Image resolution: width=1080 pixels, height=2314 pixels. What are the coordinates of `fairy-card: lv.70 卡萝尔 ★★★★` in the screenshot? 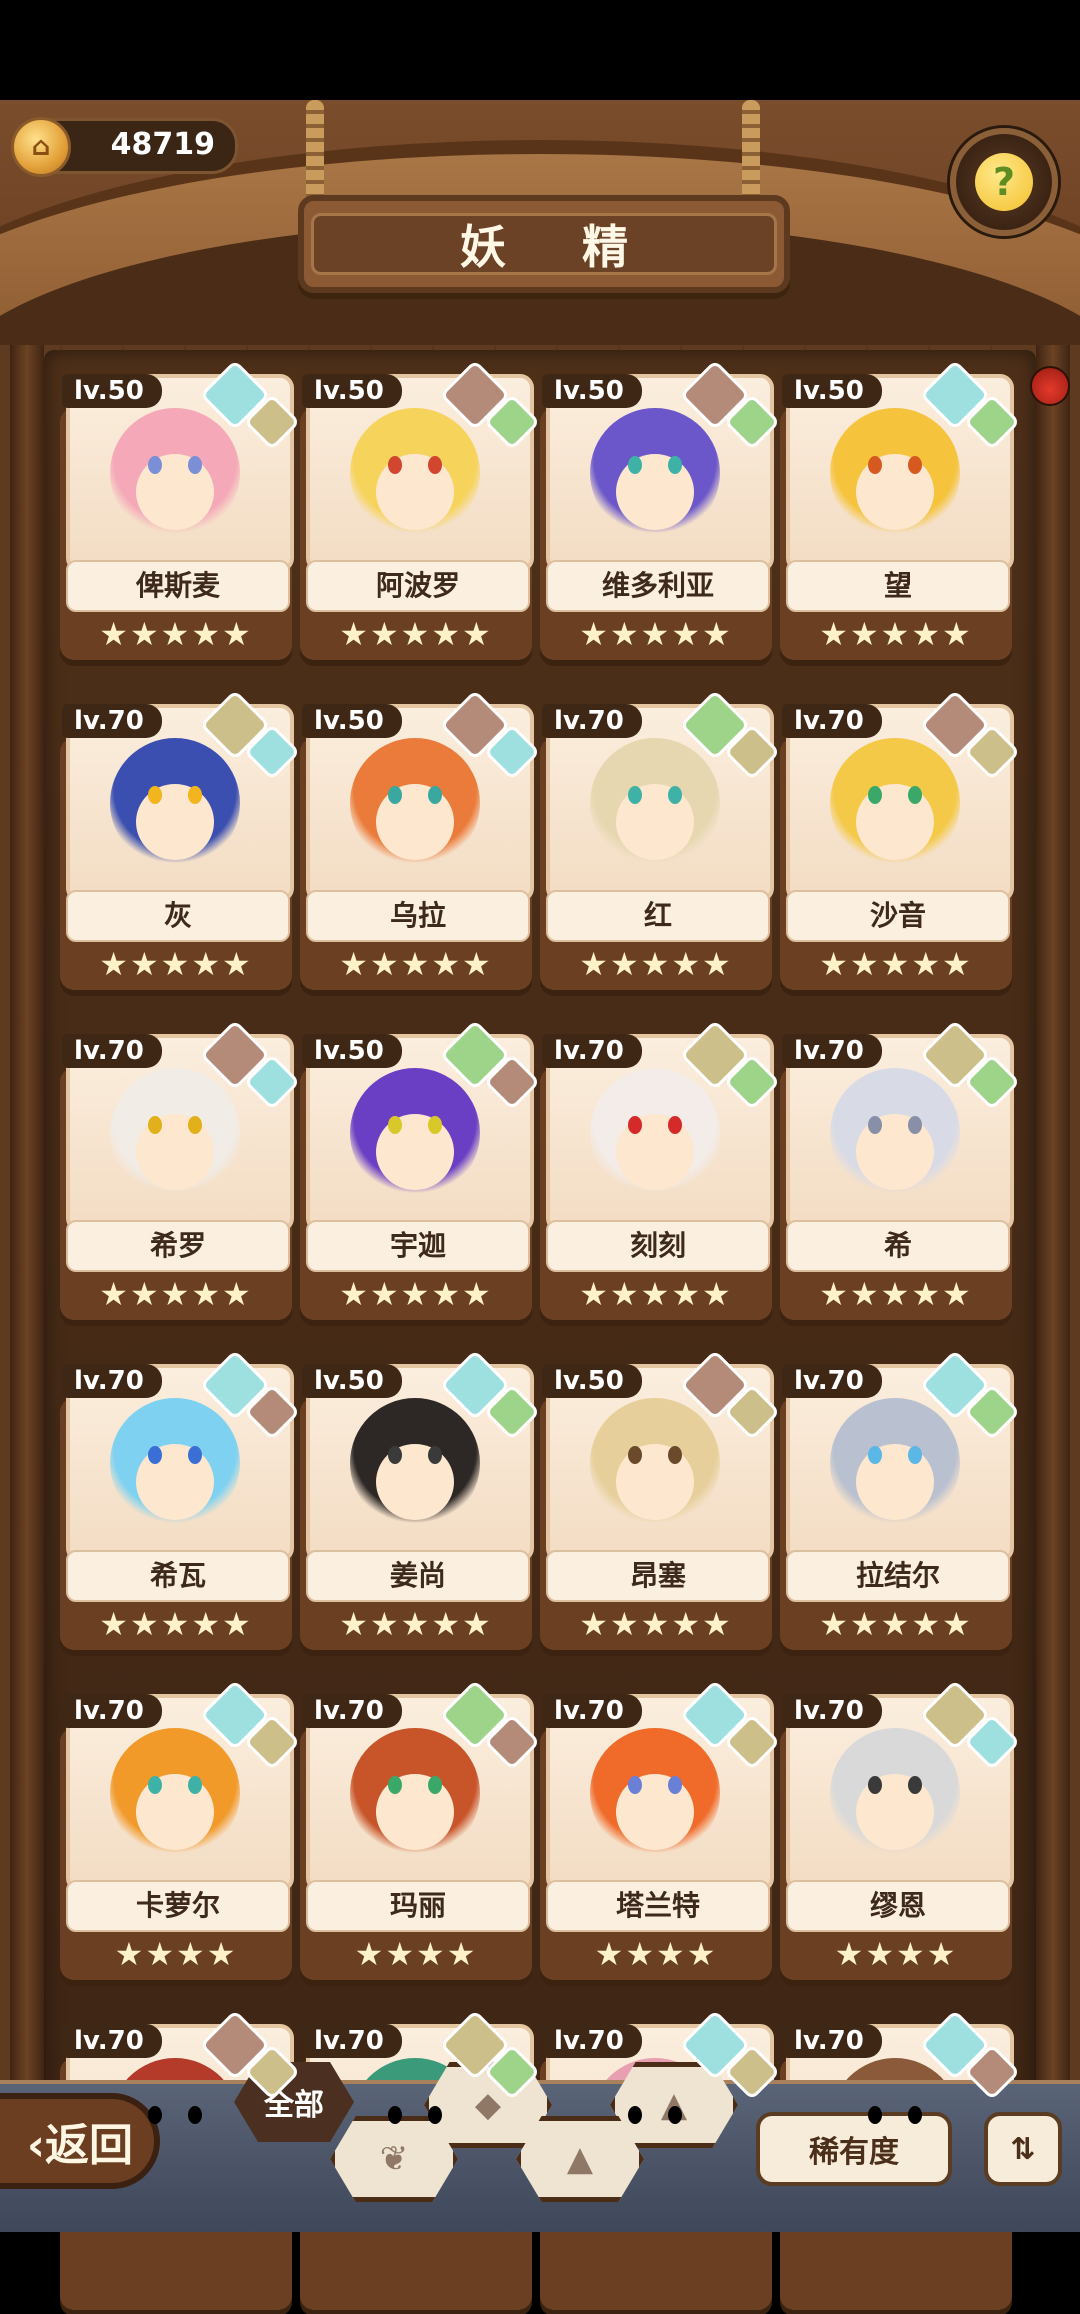 It's located at (180, 1831).